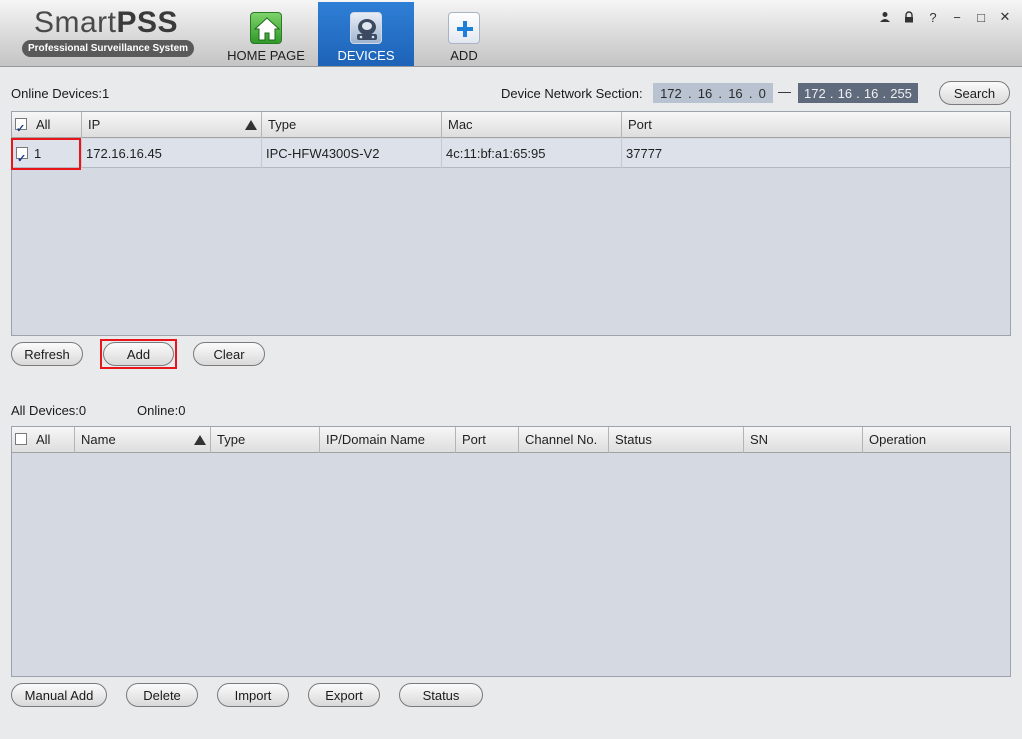  What do you see at coordinates (464, 28) in the screenshot?
I see `add-plus-icon` at bounding box center [464, 28].